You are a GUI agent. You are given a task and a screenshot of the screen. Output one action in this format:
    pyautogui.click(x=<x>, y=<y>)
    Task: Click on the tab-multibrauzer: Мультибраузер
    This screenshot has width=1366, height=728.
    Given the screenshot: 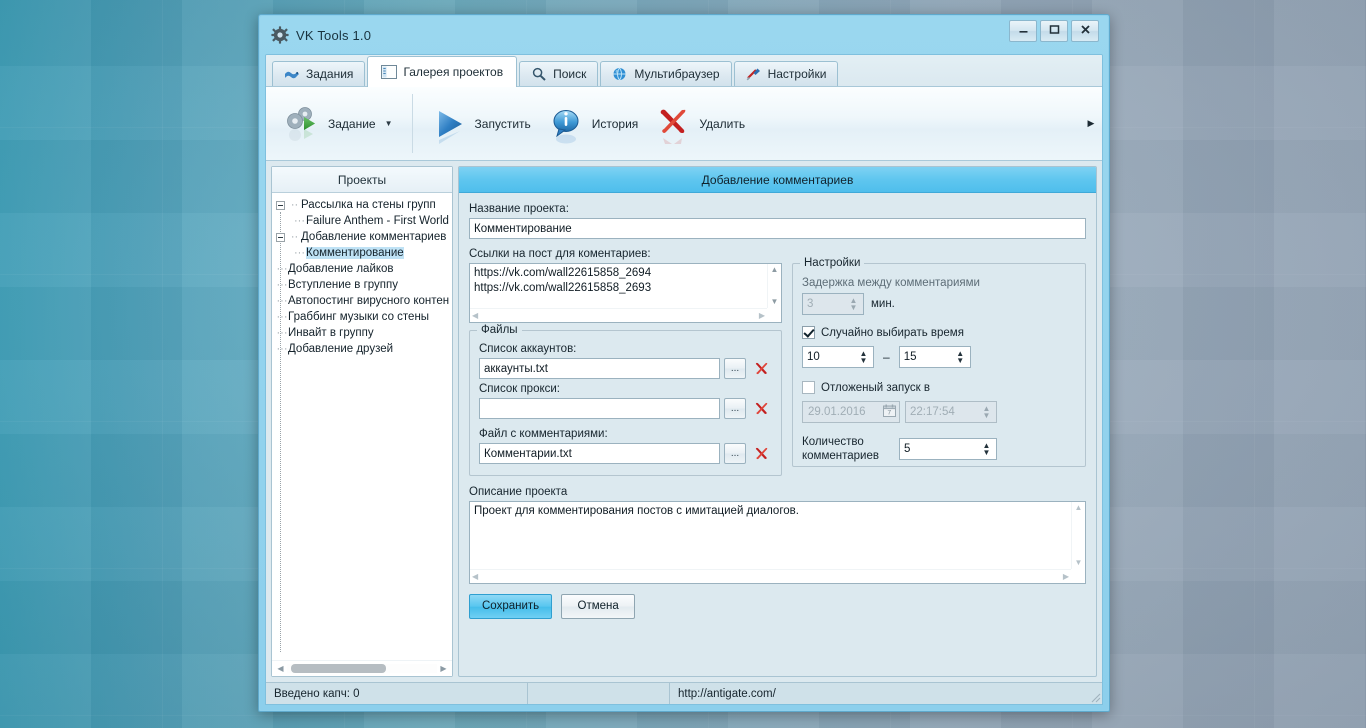 What is the action you would take?
    pyautogui.click(x=666, y=73)
    